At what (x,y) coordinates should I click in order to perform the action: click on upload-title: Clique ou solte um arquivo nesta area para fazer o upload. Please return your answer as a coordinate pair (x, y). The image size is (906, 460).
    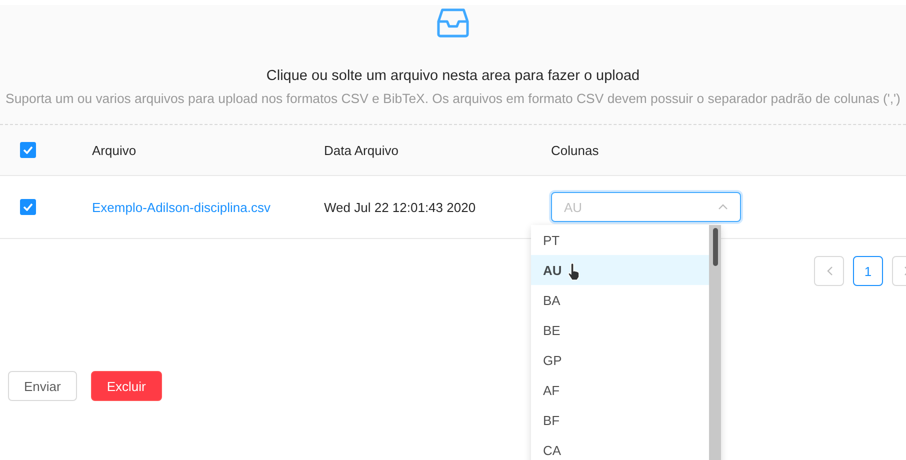
    Looking at the image, I should click on (453, 76).